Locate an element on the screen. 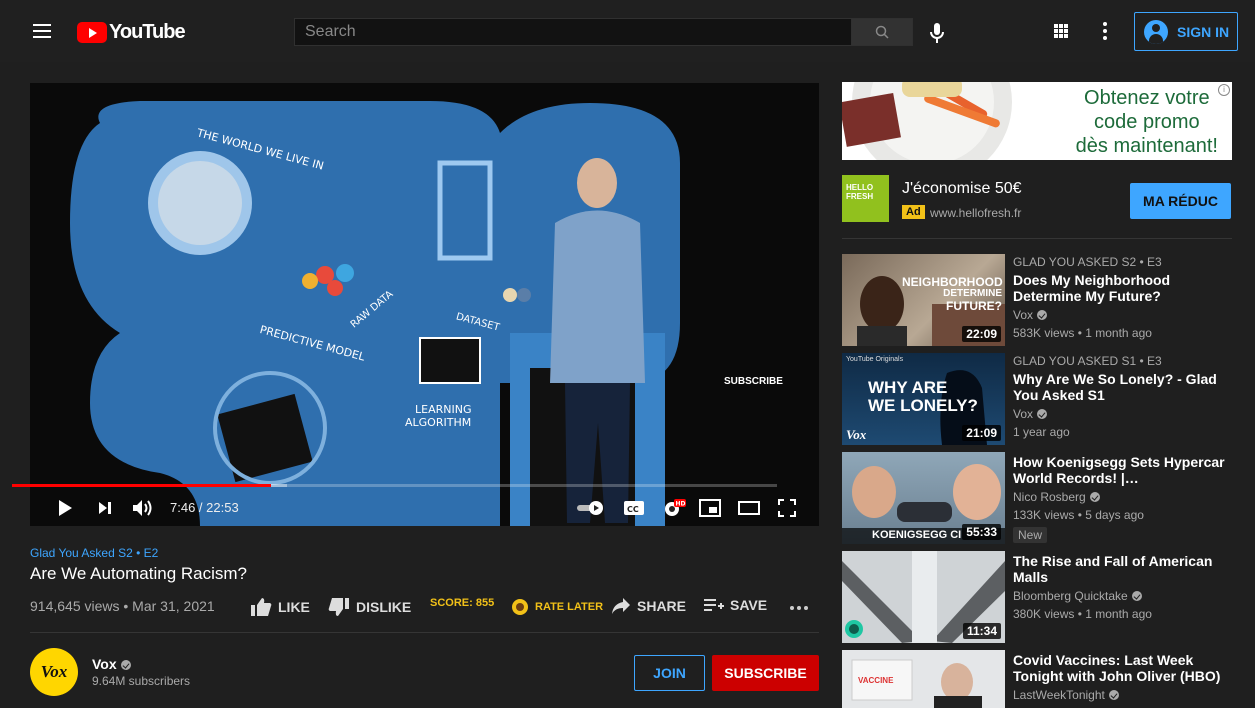 This screenshot has width=1255, height=708. svg-text: HD is located at coordinates (681, 504).